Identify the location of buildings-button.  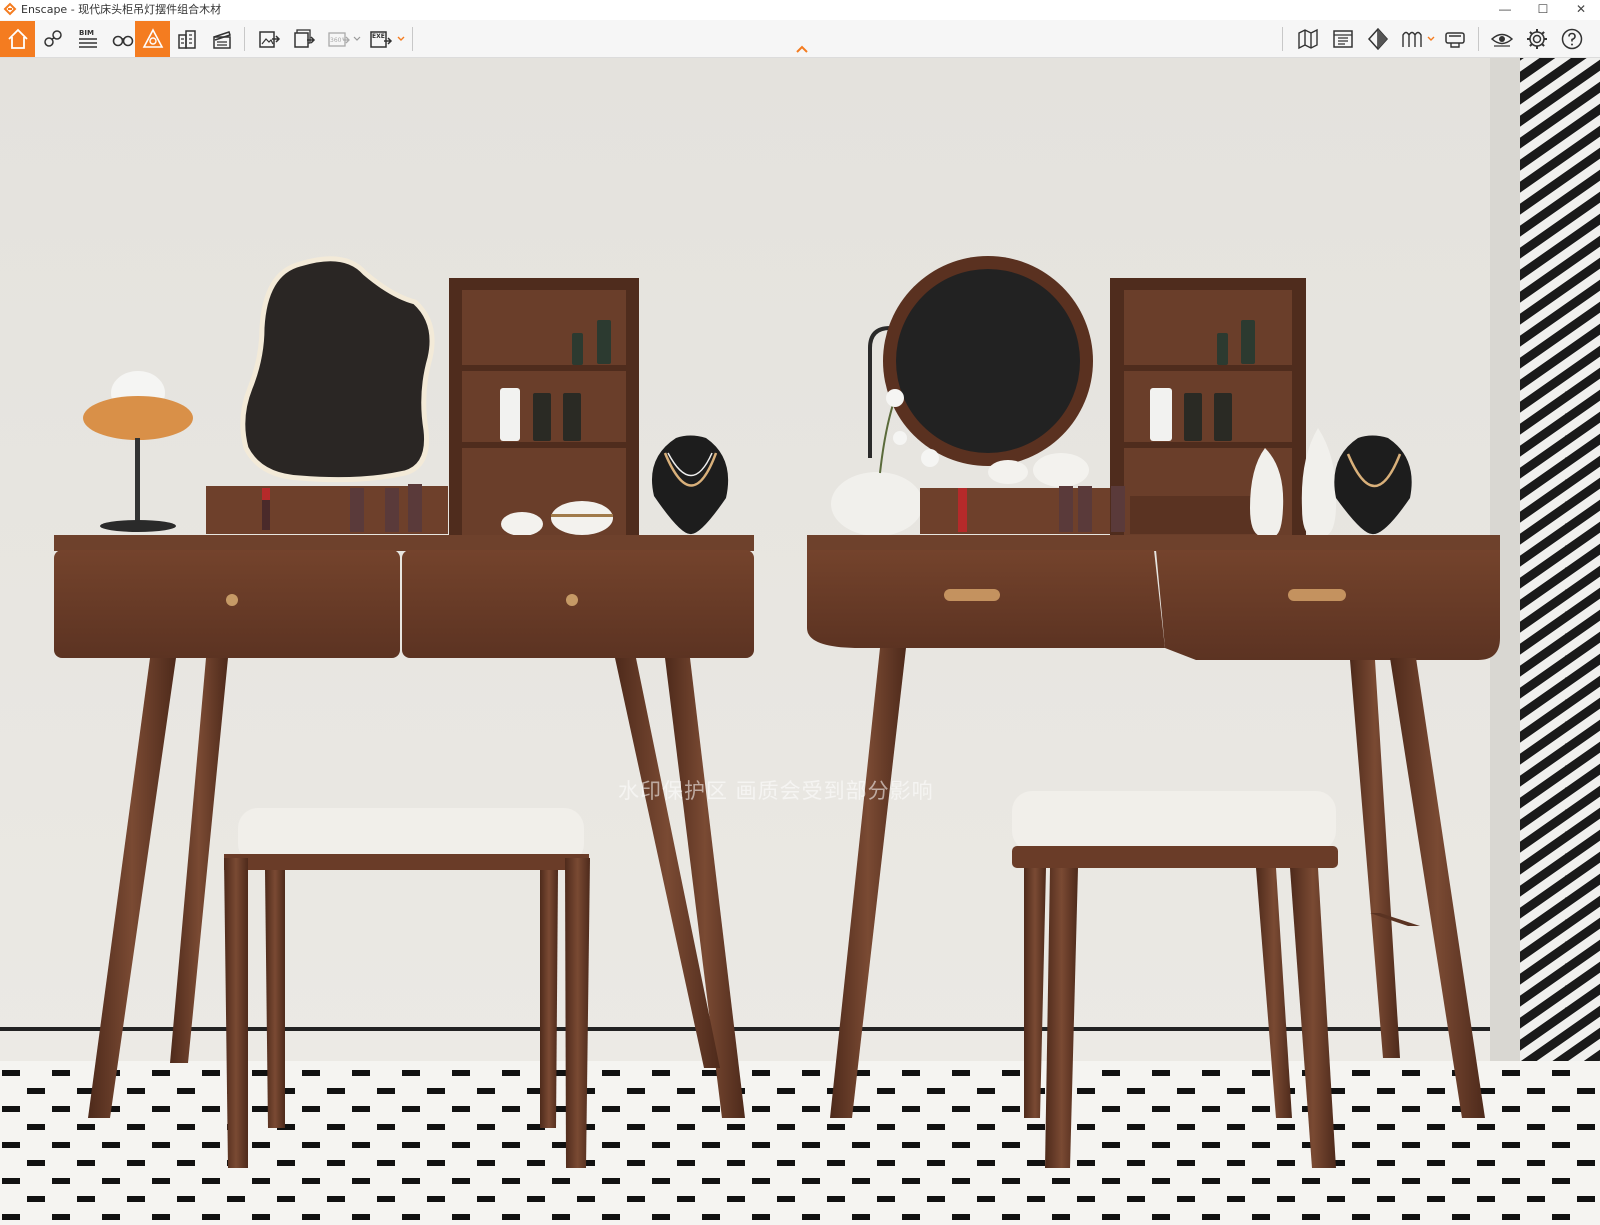
(186, 39).